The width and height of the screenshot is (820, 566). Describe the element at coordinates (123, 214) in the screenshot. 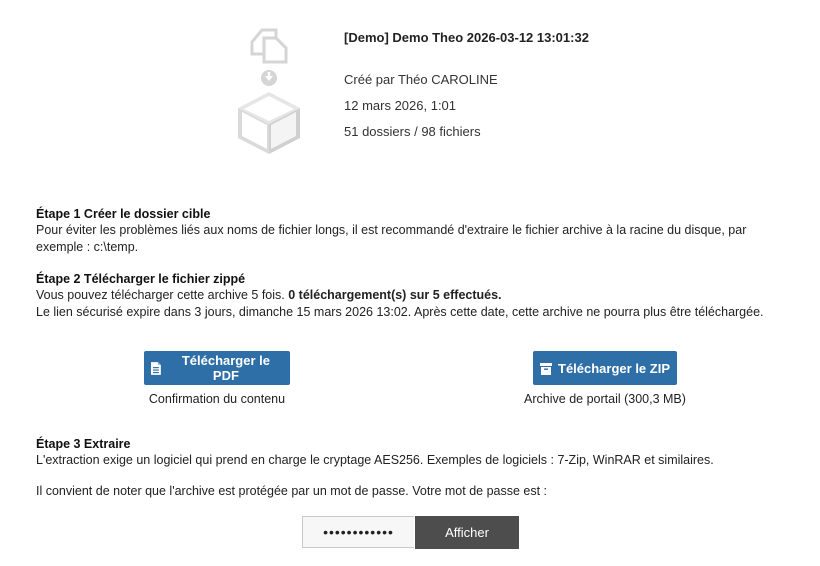

I see `step1-title: Étape 1 Créer le dossier cible` at that location.